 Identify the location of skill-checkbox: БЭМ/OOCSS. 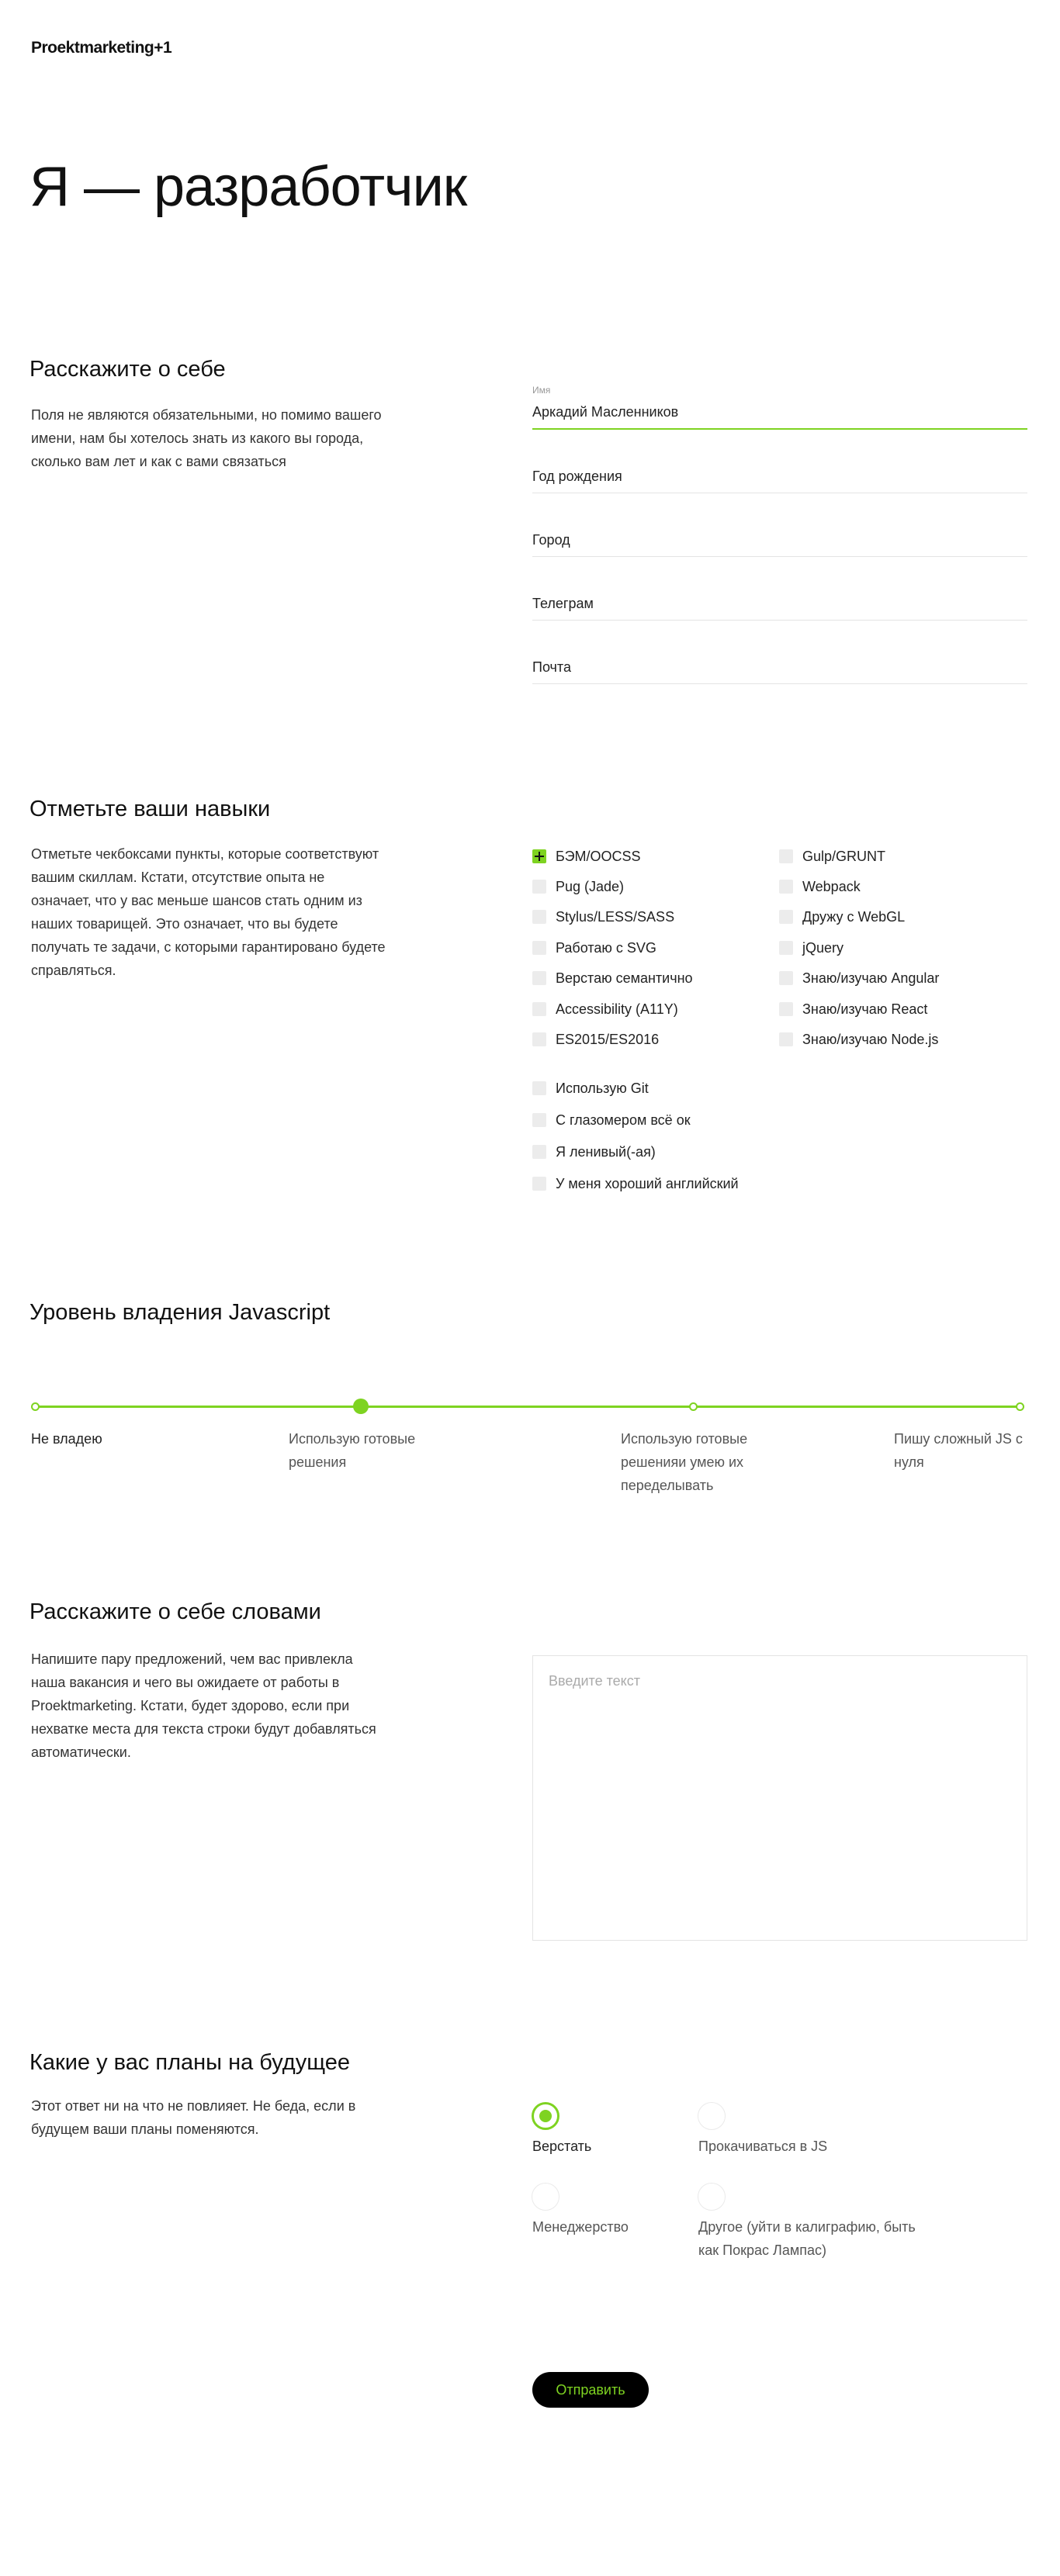
(586, 856).